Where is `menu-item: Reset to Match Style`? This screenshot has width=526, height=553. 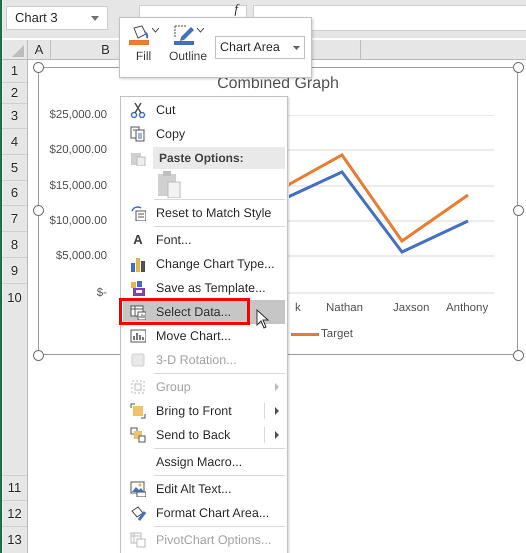 menu-item: Reset to Match Style is located at coordinates (204, 213).